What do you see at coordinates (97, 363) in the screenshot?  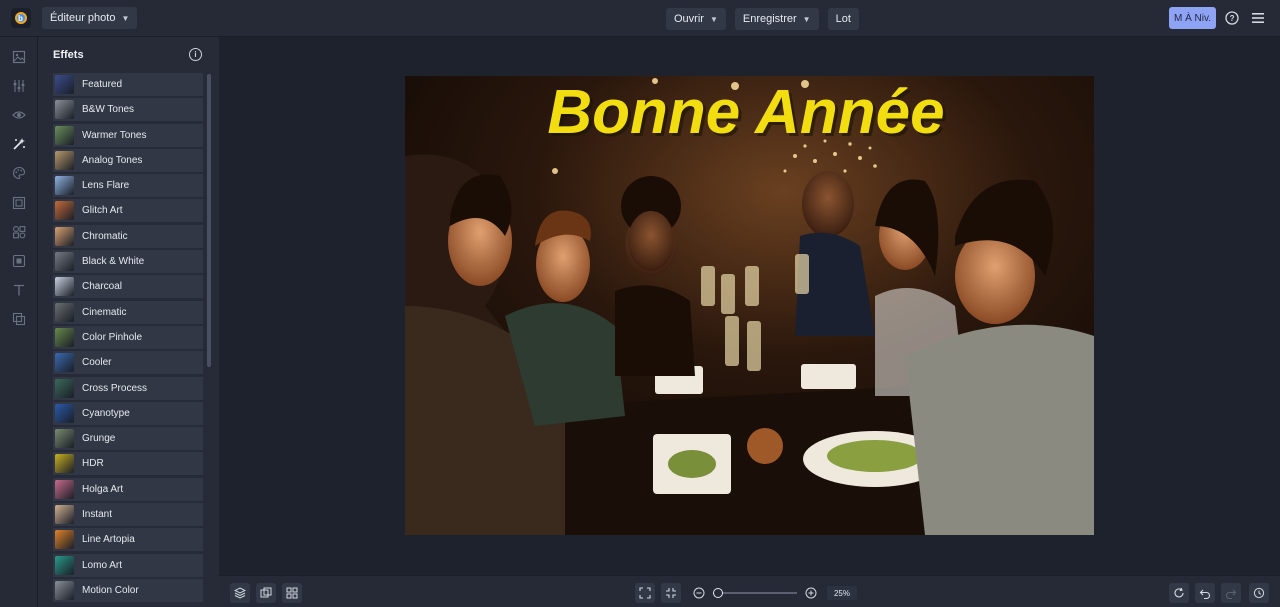 I see `effect-label: Cooler` at bounding box center [97, 363].